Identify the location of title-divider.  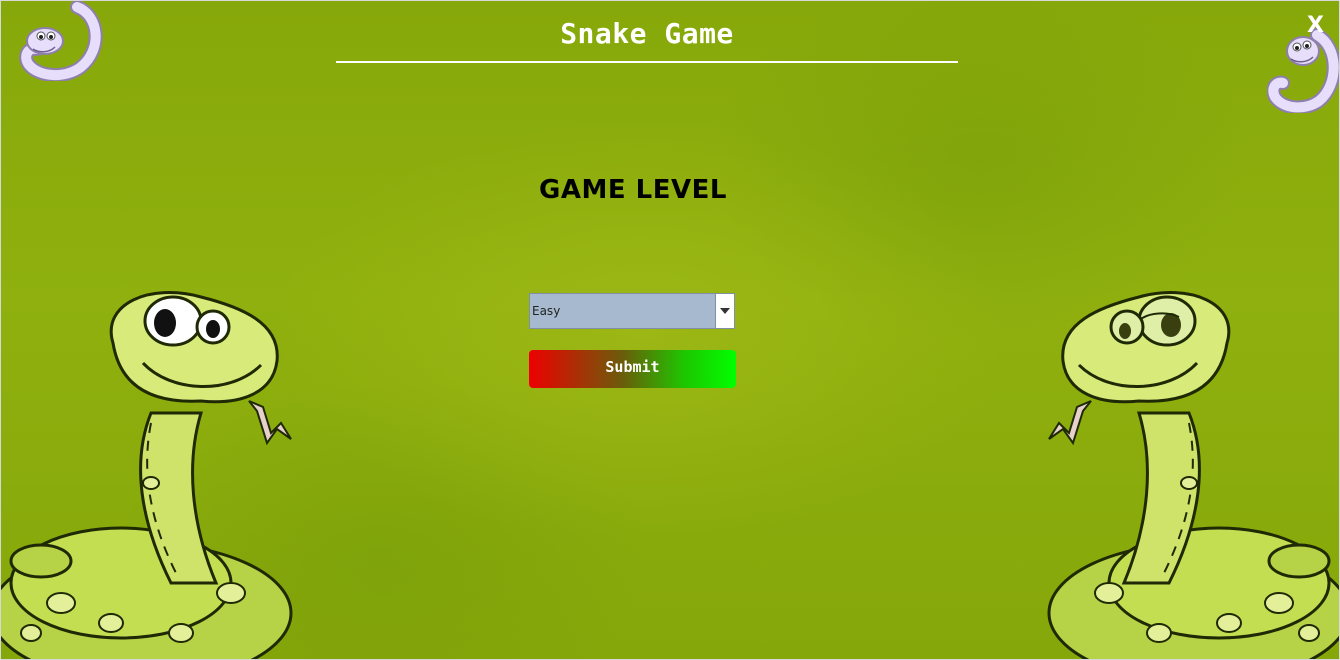
(647, 62).